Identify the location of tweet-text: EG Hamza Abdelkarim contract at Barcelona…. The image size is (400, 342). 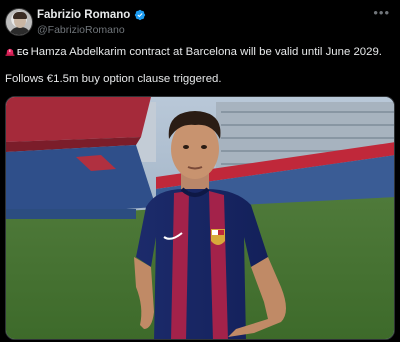
(200, 66).